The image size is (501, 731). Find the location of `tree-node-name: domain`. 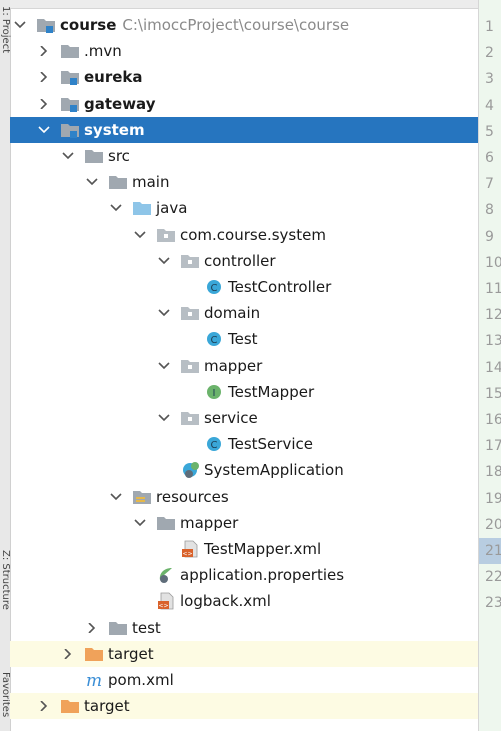

tree-node-name: domain is located at coordinates (232, 313).